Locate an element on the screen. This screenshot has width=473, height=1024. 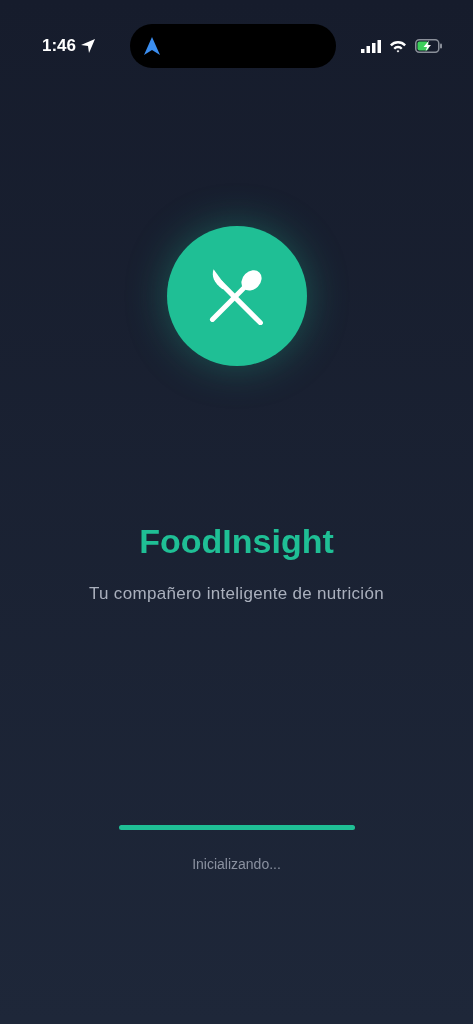
battery-charging-icon is located at coordinates (429, 46).